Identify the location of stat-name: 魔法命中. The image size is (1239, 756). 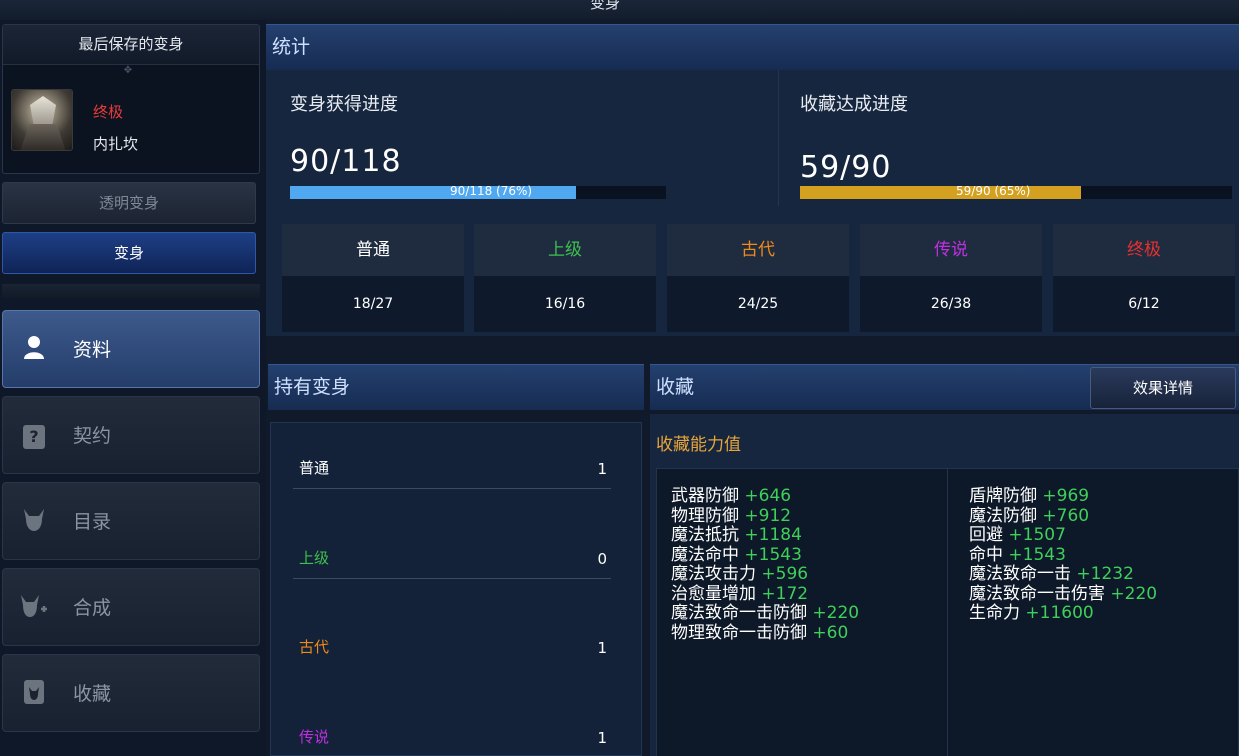
(708, 554).